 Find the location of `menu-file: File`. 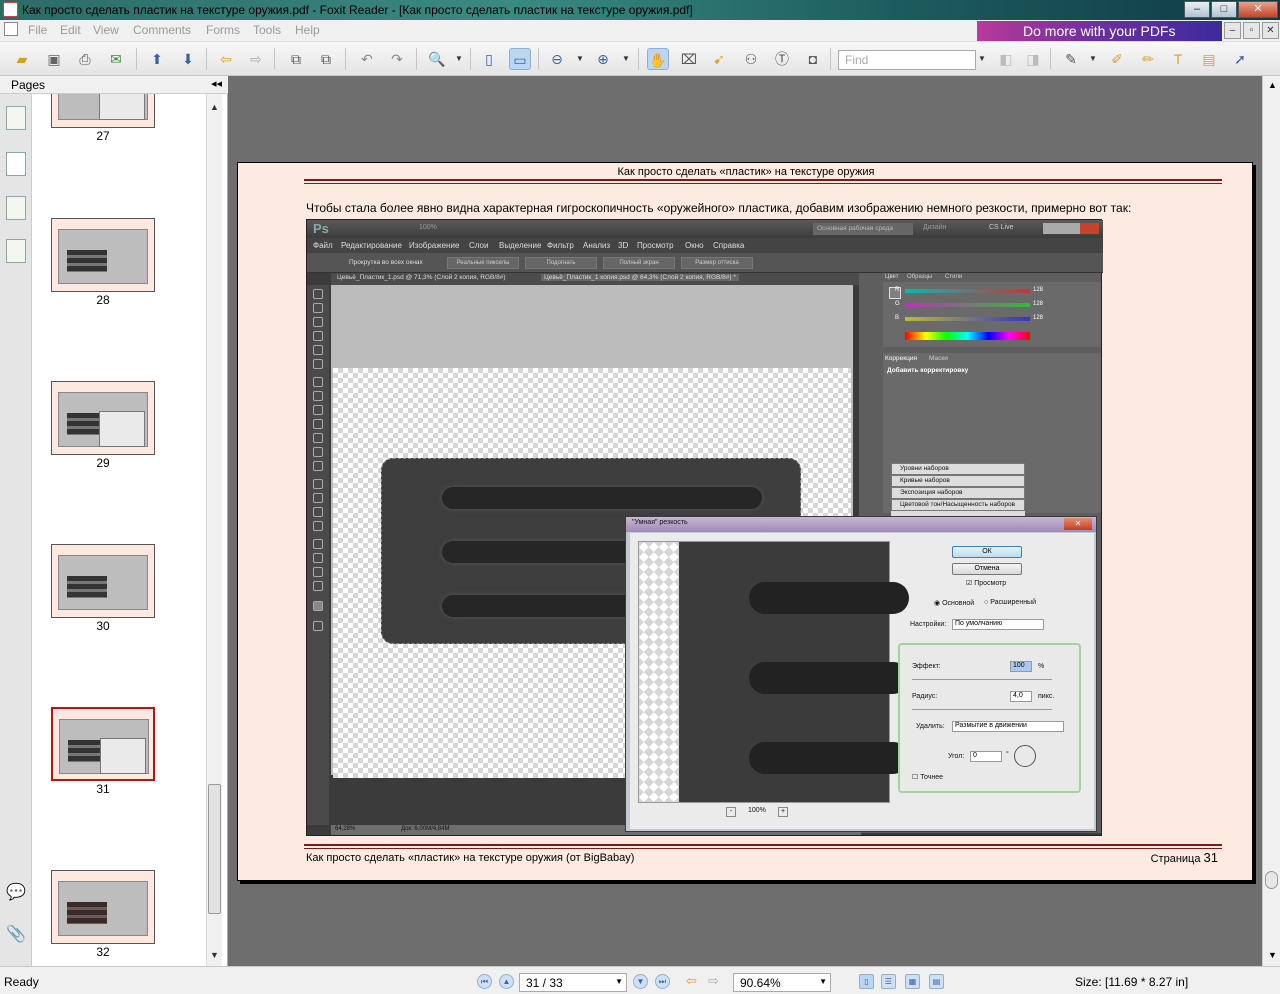

menu-file: File is located at coordinates (37, 30).